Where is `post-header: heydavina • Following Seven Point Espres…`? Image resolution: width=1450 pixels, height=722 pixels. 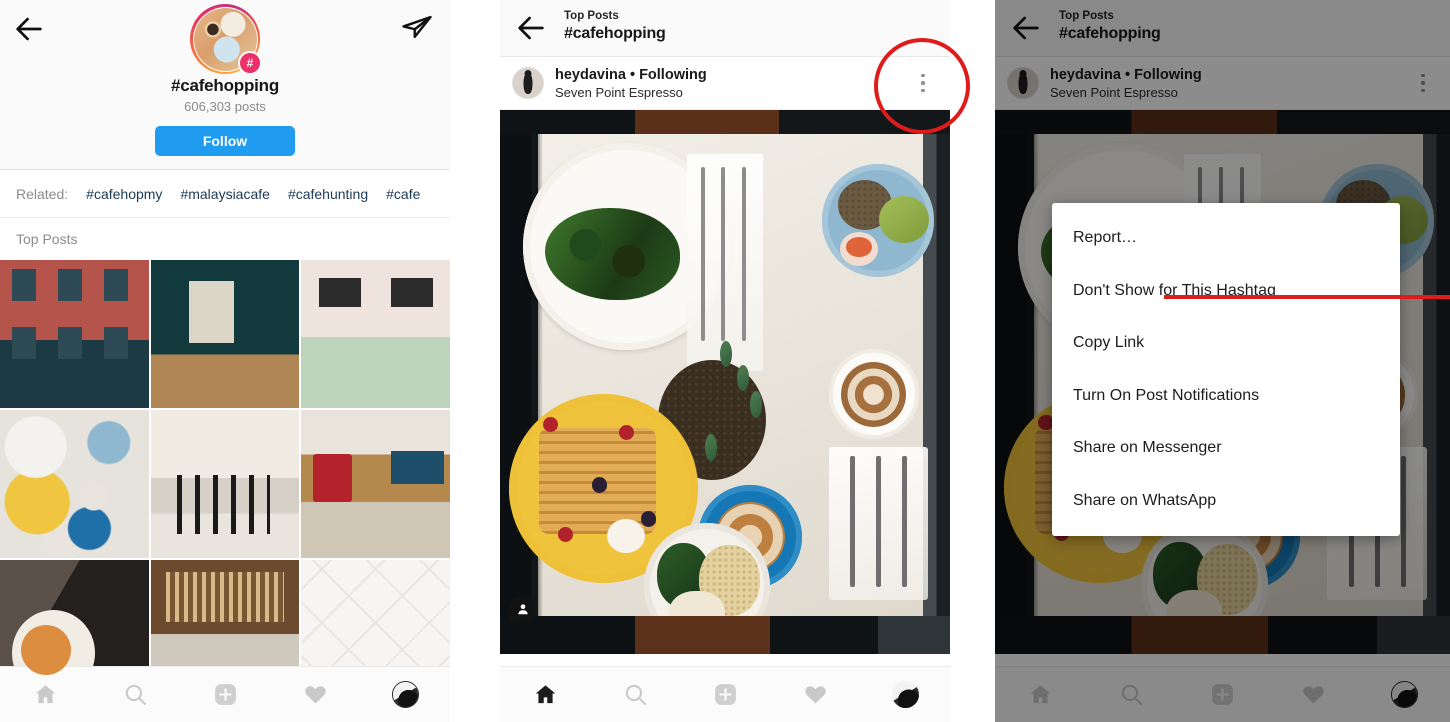 post-header: heydavina • Following Seven Point Espres… is located at coordinates (725, 83).